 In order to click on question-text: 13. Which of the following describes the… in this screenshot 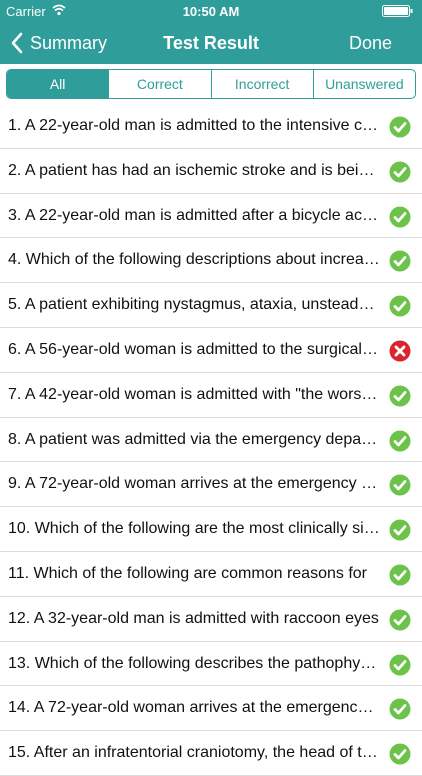, I will do `click(194, 663)`.